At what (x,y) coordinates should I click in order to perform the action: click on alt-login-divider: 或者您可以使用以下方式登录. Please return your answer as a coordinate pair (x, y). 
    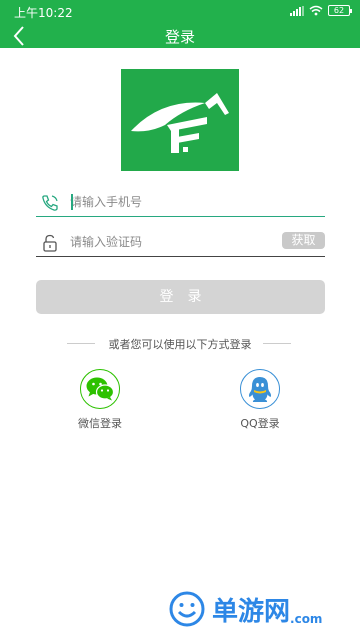
    Looking at the image, I should click on (180, 343).